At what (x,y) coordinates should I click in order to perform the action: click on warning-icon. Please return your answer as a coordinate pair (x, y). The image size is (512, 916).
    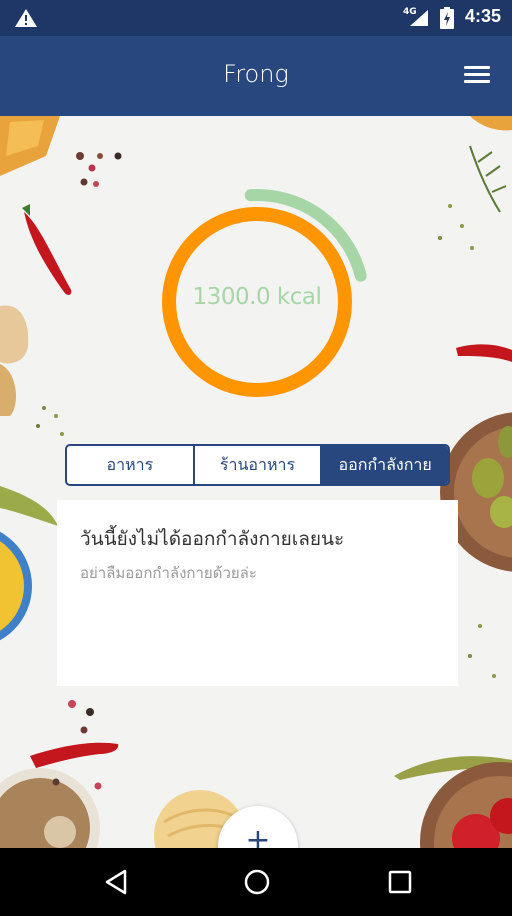
    Looking at the image, I should click on (26, 18).